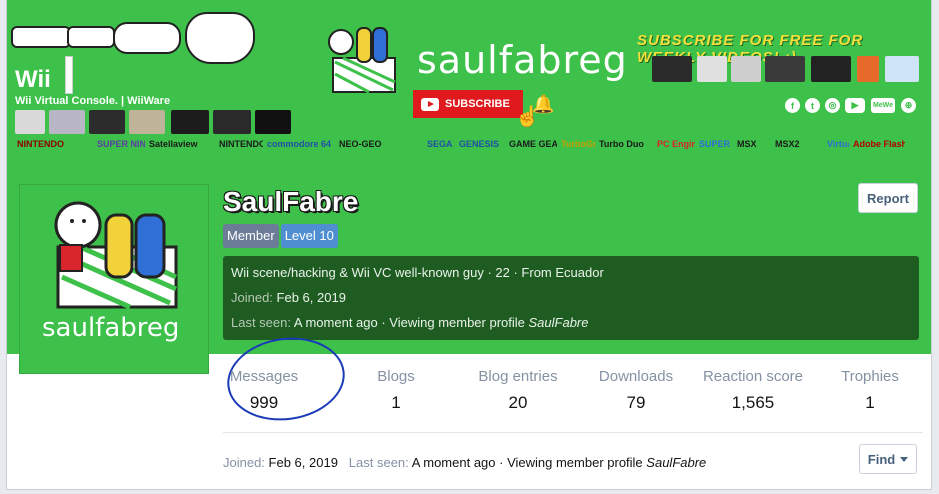  I want to click on footer-last-seen-value: A moment ago · Viewing member profile, so click(527, 462).